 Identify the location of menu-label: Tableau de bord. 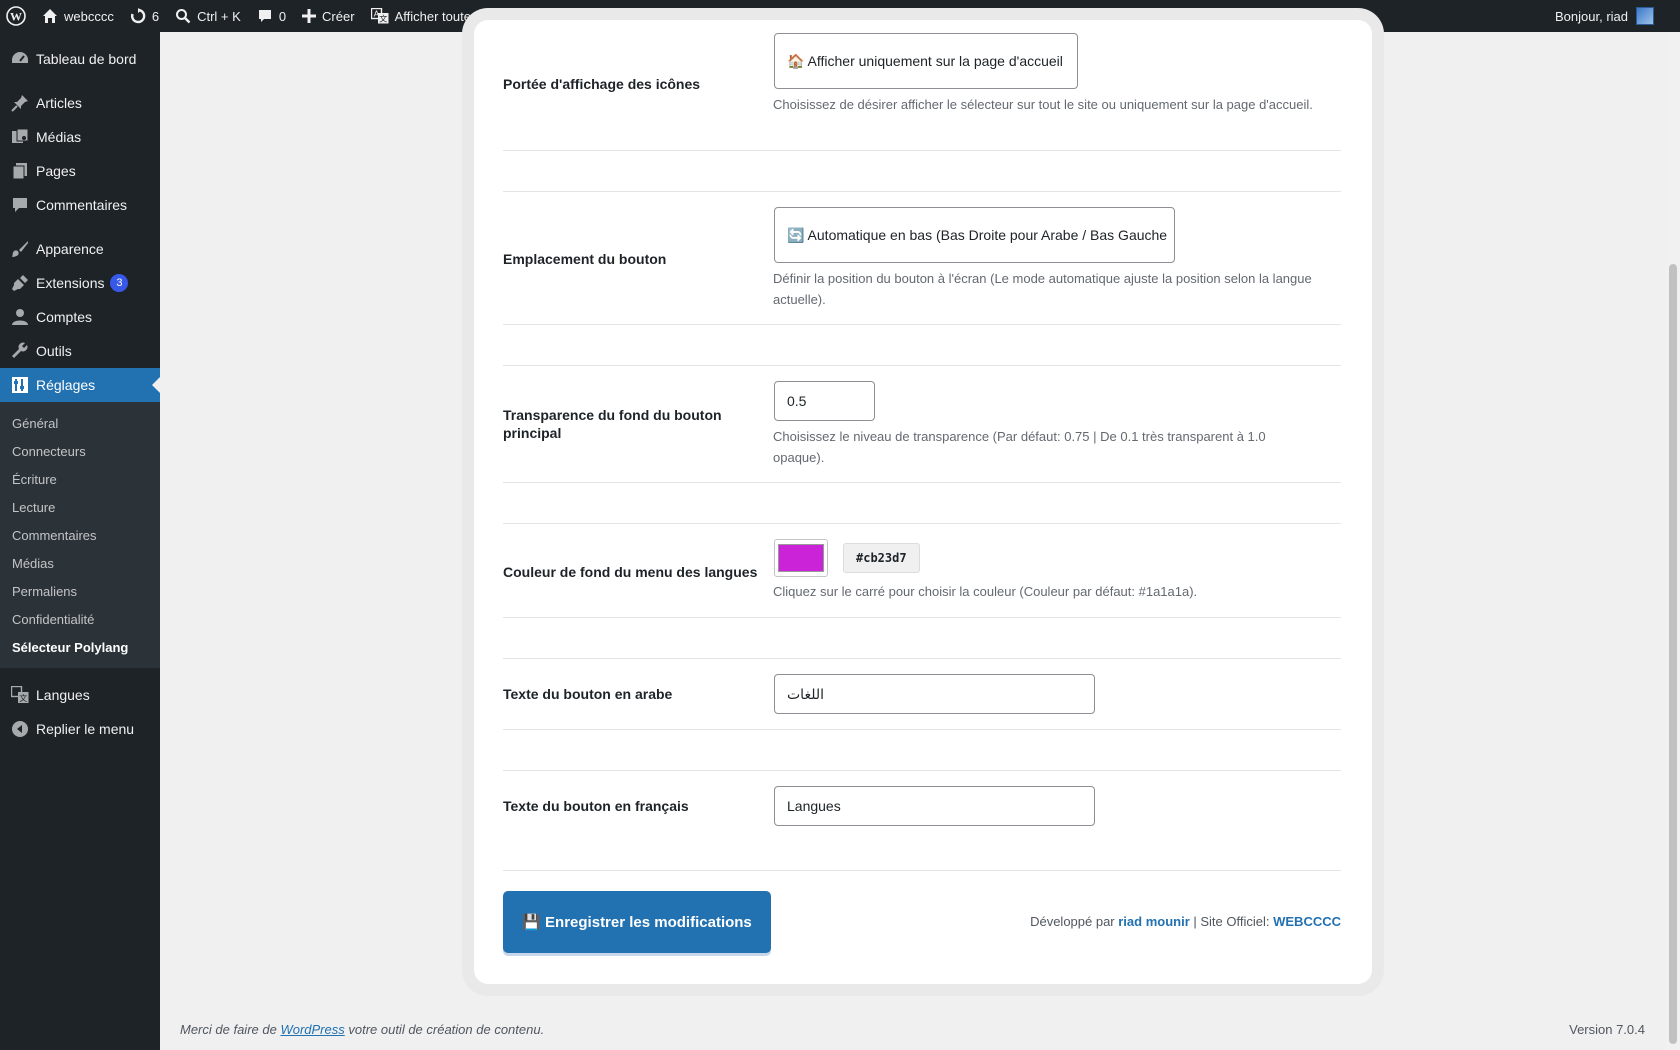
(86, 59).